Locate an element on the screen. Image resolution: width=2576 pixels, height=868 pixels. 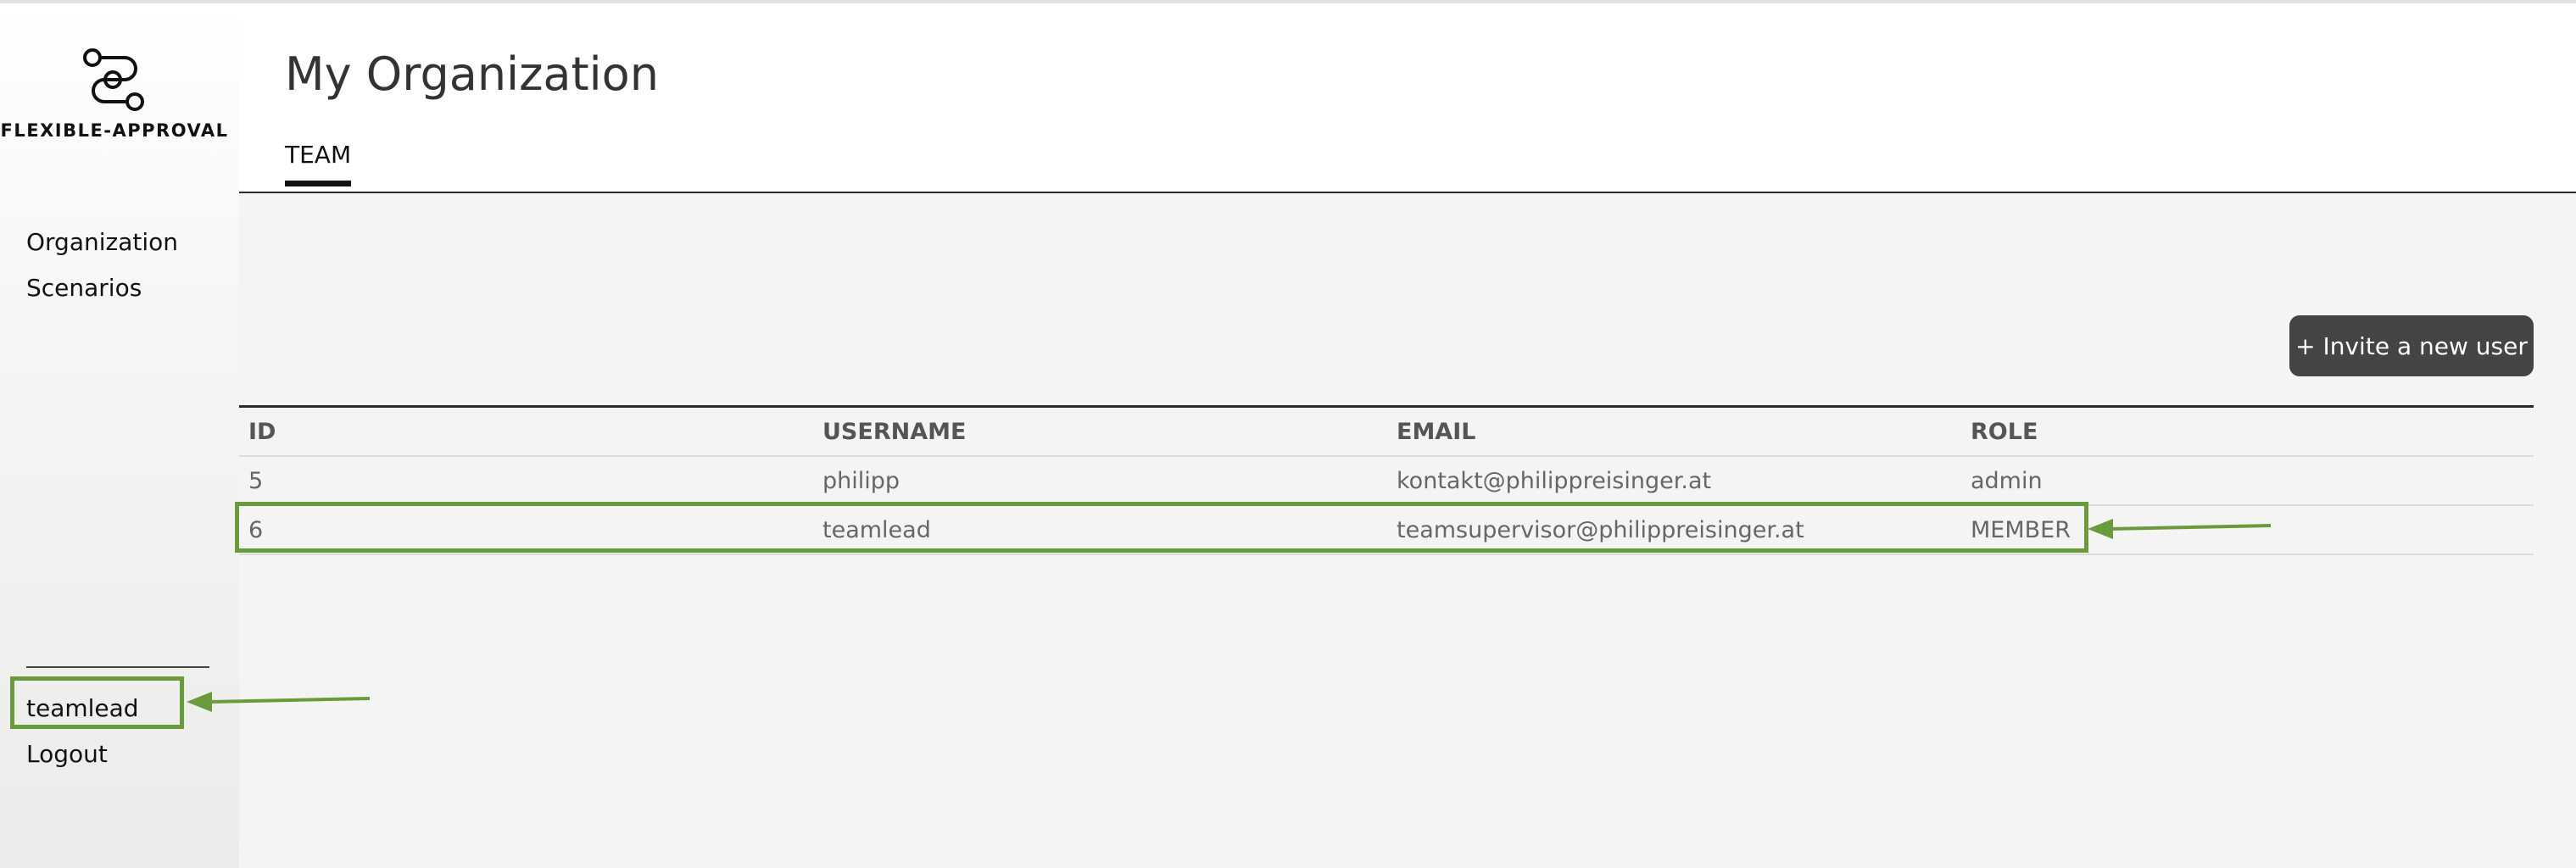
sidebar-user-section: teamlead Logout is located at coordinates (82, 731).